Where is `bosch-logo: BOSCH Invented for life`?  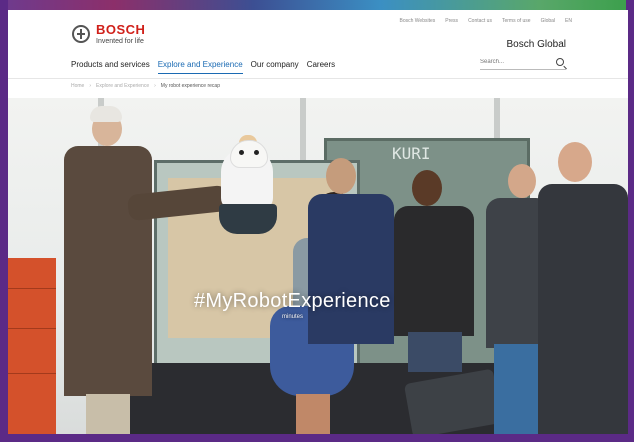 bosch-logo: BOSCH Invented for life is located at coordinates (108, 34).